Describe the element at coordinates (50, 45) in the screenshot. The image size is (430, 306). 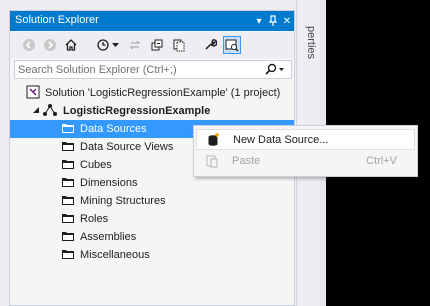
I see `forward-icon` at that location.